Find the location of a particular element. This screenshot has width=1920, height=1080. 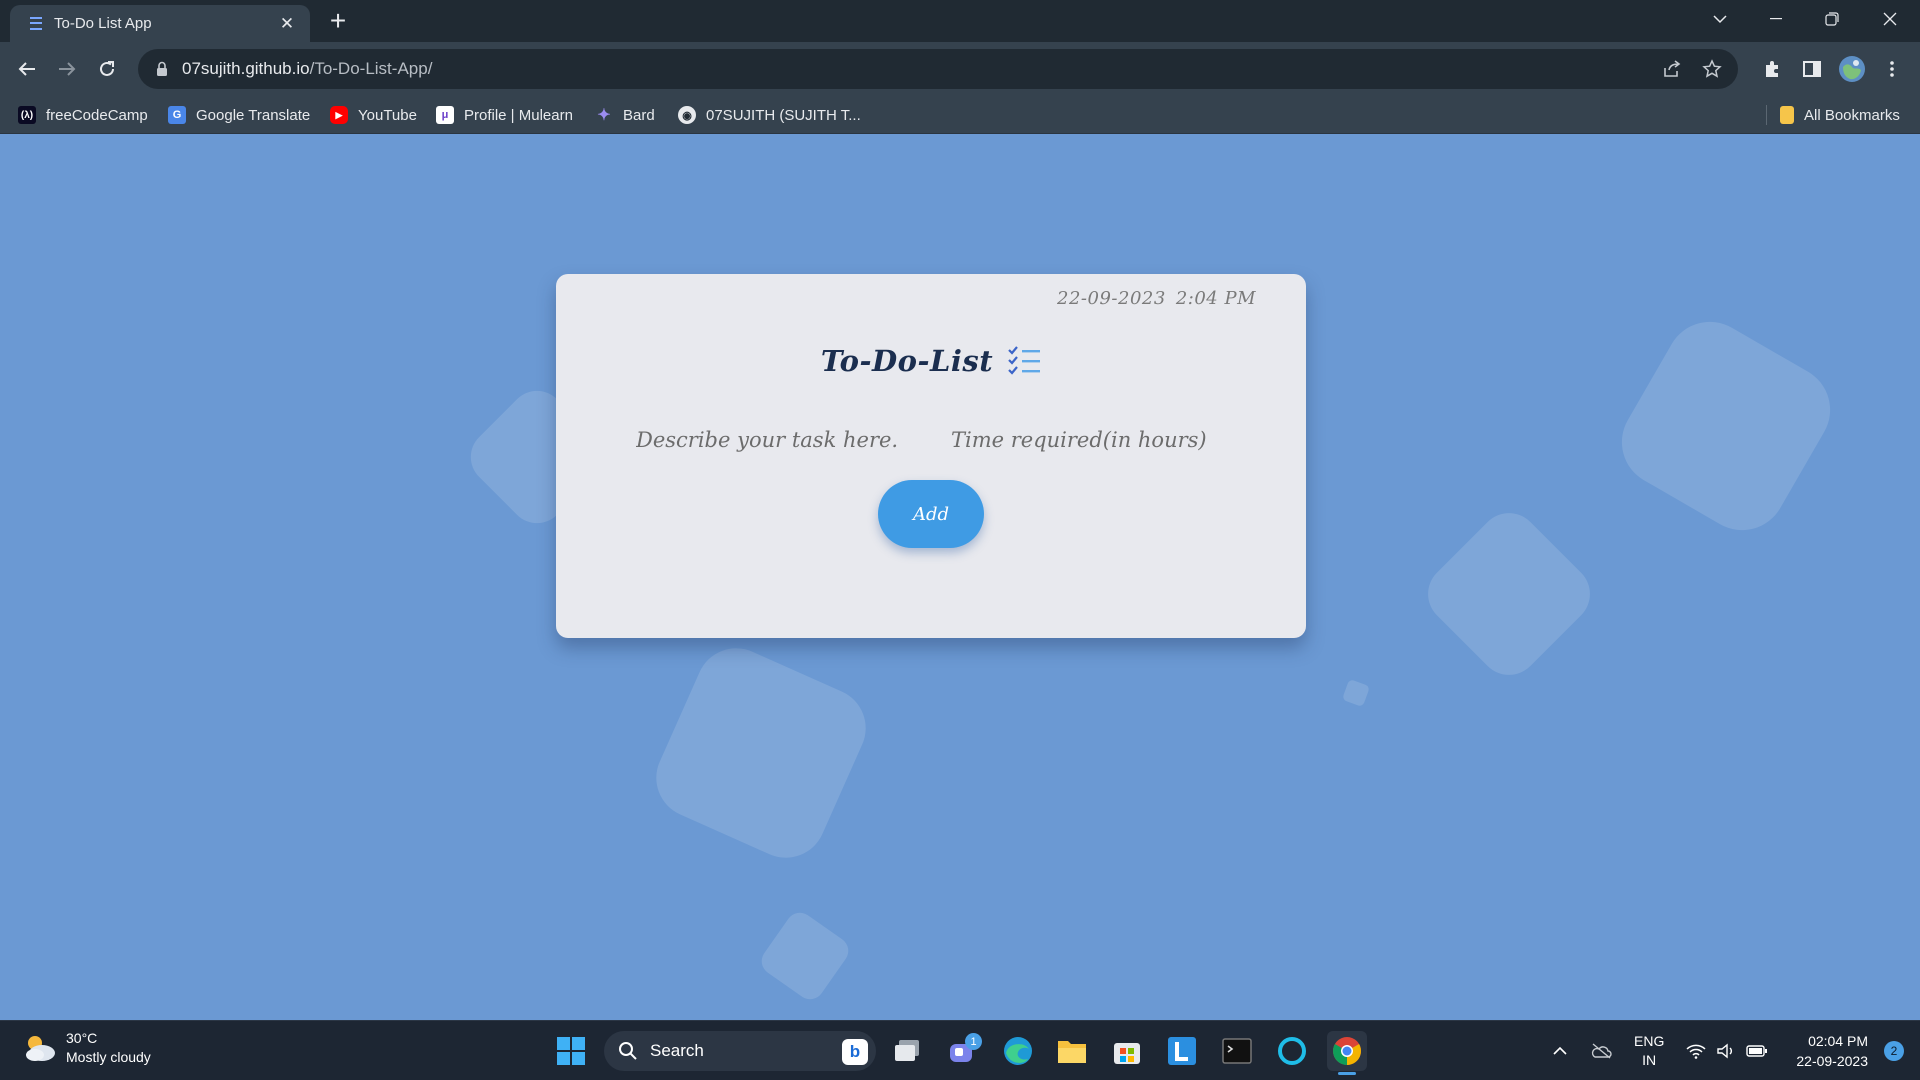

volume-icon is located at coordinates (1726, 1050).